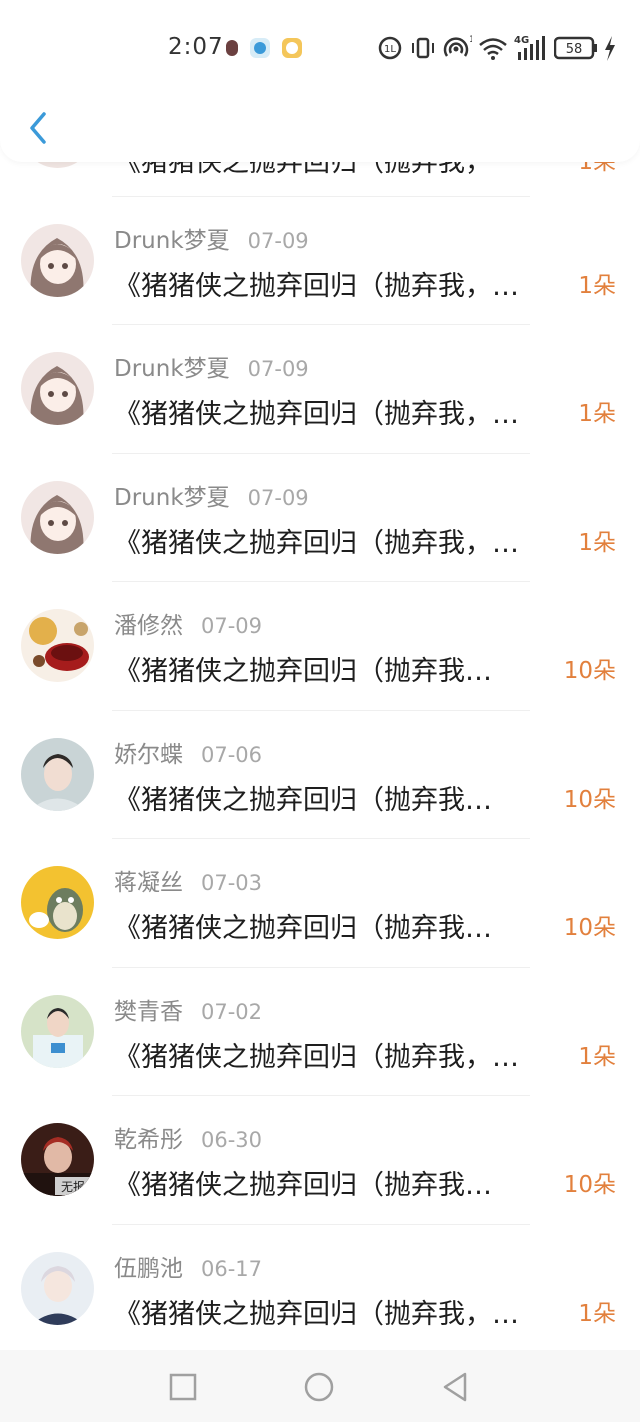 This screenshot has width=640, height=1422. I want to click on item-meta: 蒋凝丝 07-03, so click(188, 879).